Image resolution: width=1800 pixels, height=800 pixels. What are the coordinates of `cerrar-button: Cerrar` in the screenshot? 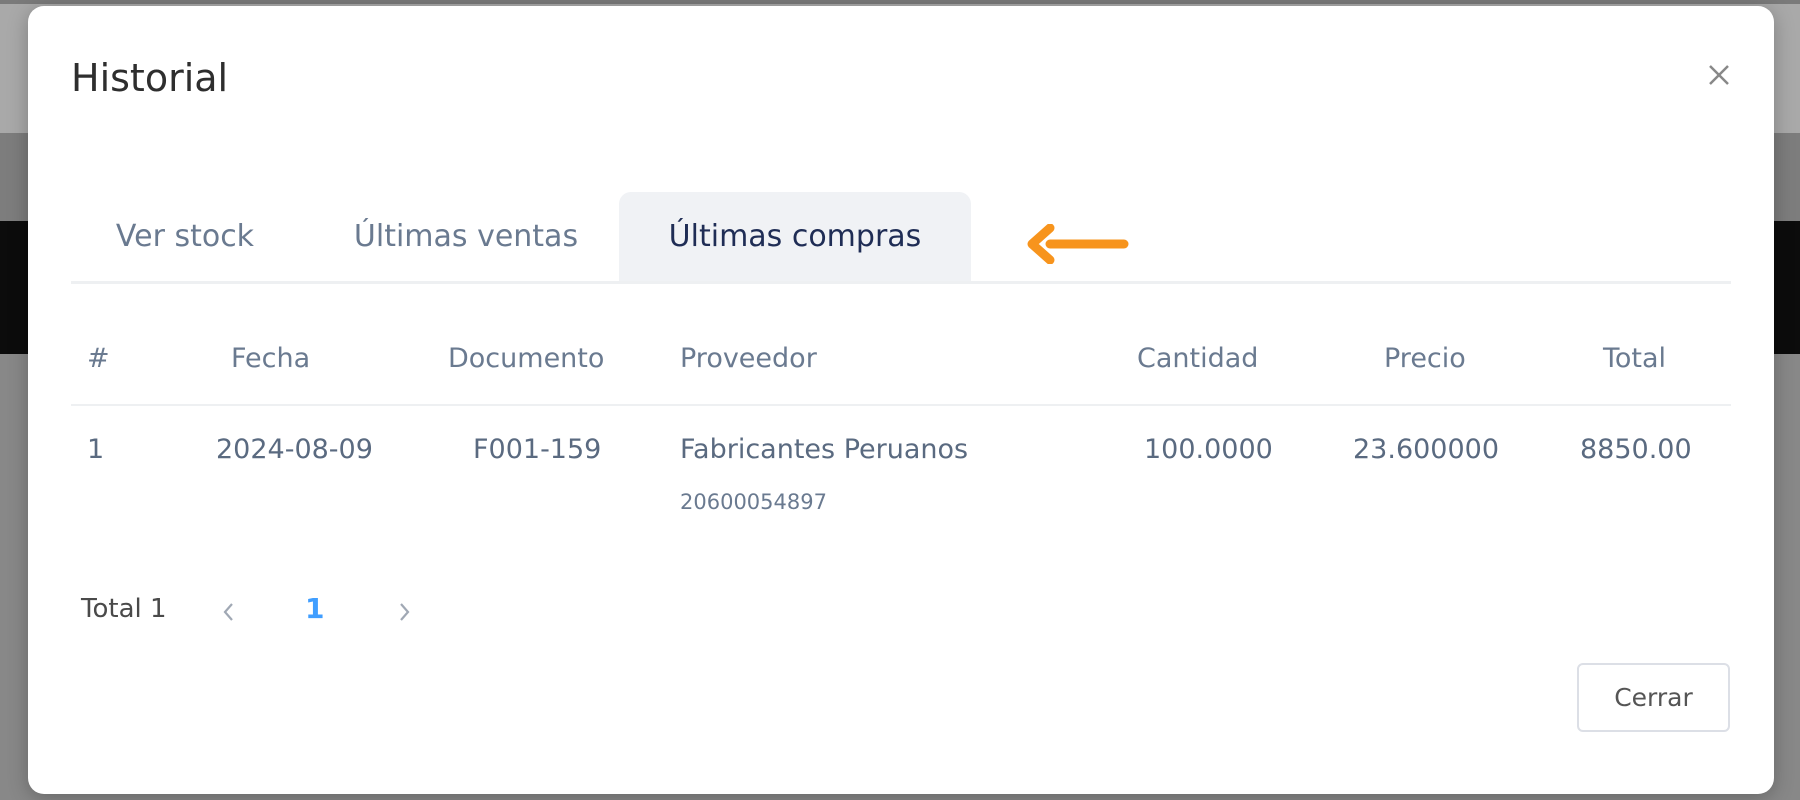 It's located at (1653, 697).